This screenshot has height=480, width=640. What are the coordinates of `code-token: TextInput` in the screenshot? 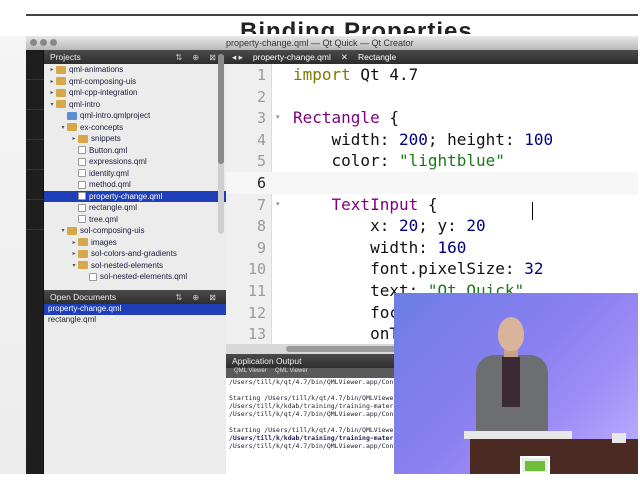 It's located at (375, 204).